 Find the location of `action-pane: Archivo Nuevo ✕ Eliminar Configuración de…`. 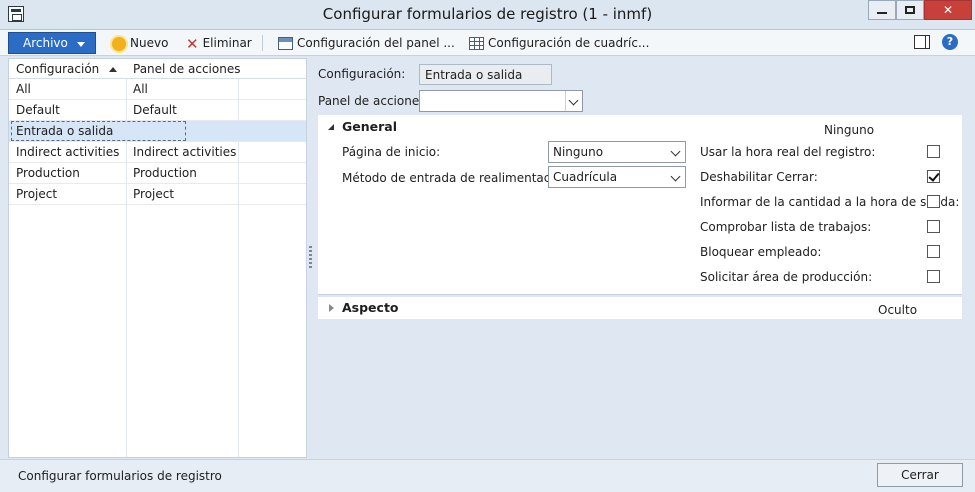

action-pane: Archivo Nuevo ✕ Eliminar Configuración de… is located at coordinates (487, 43).